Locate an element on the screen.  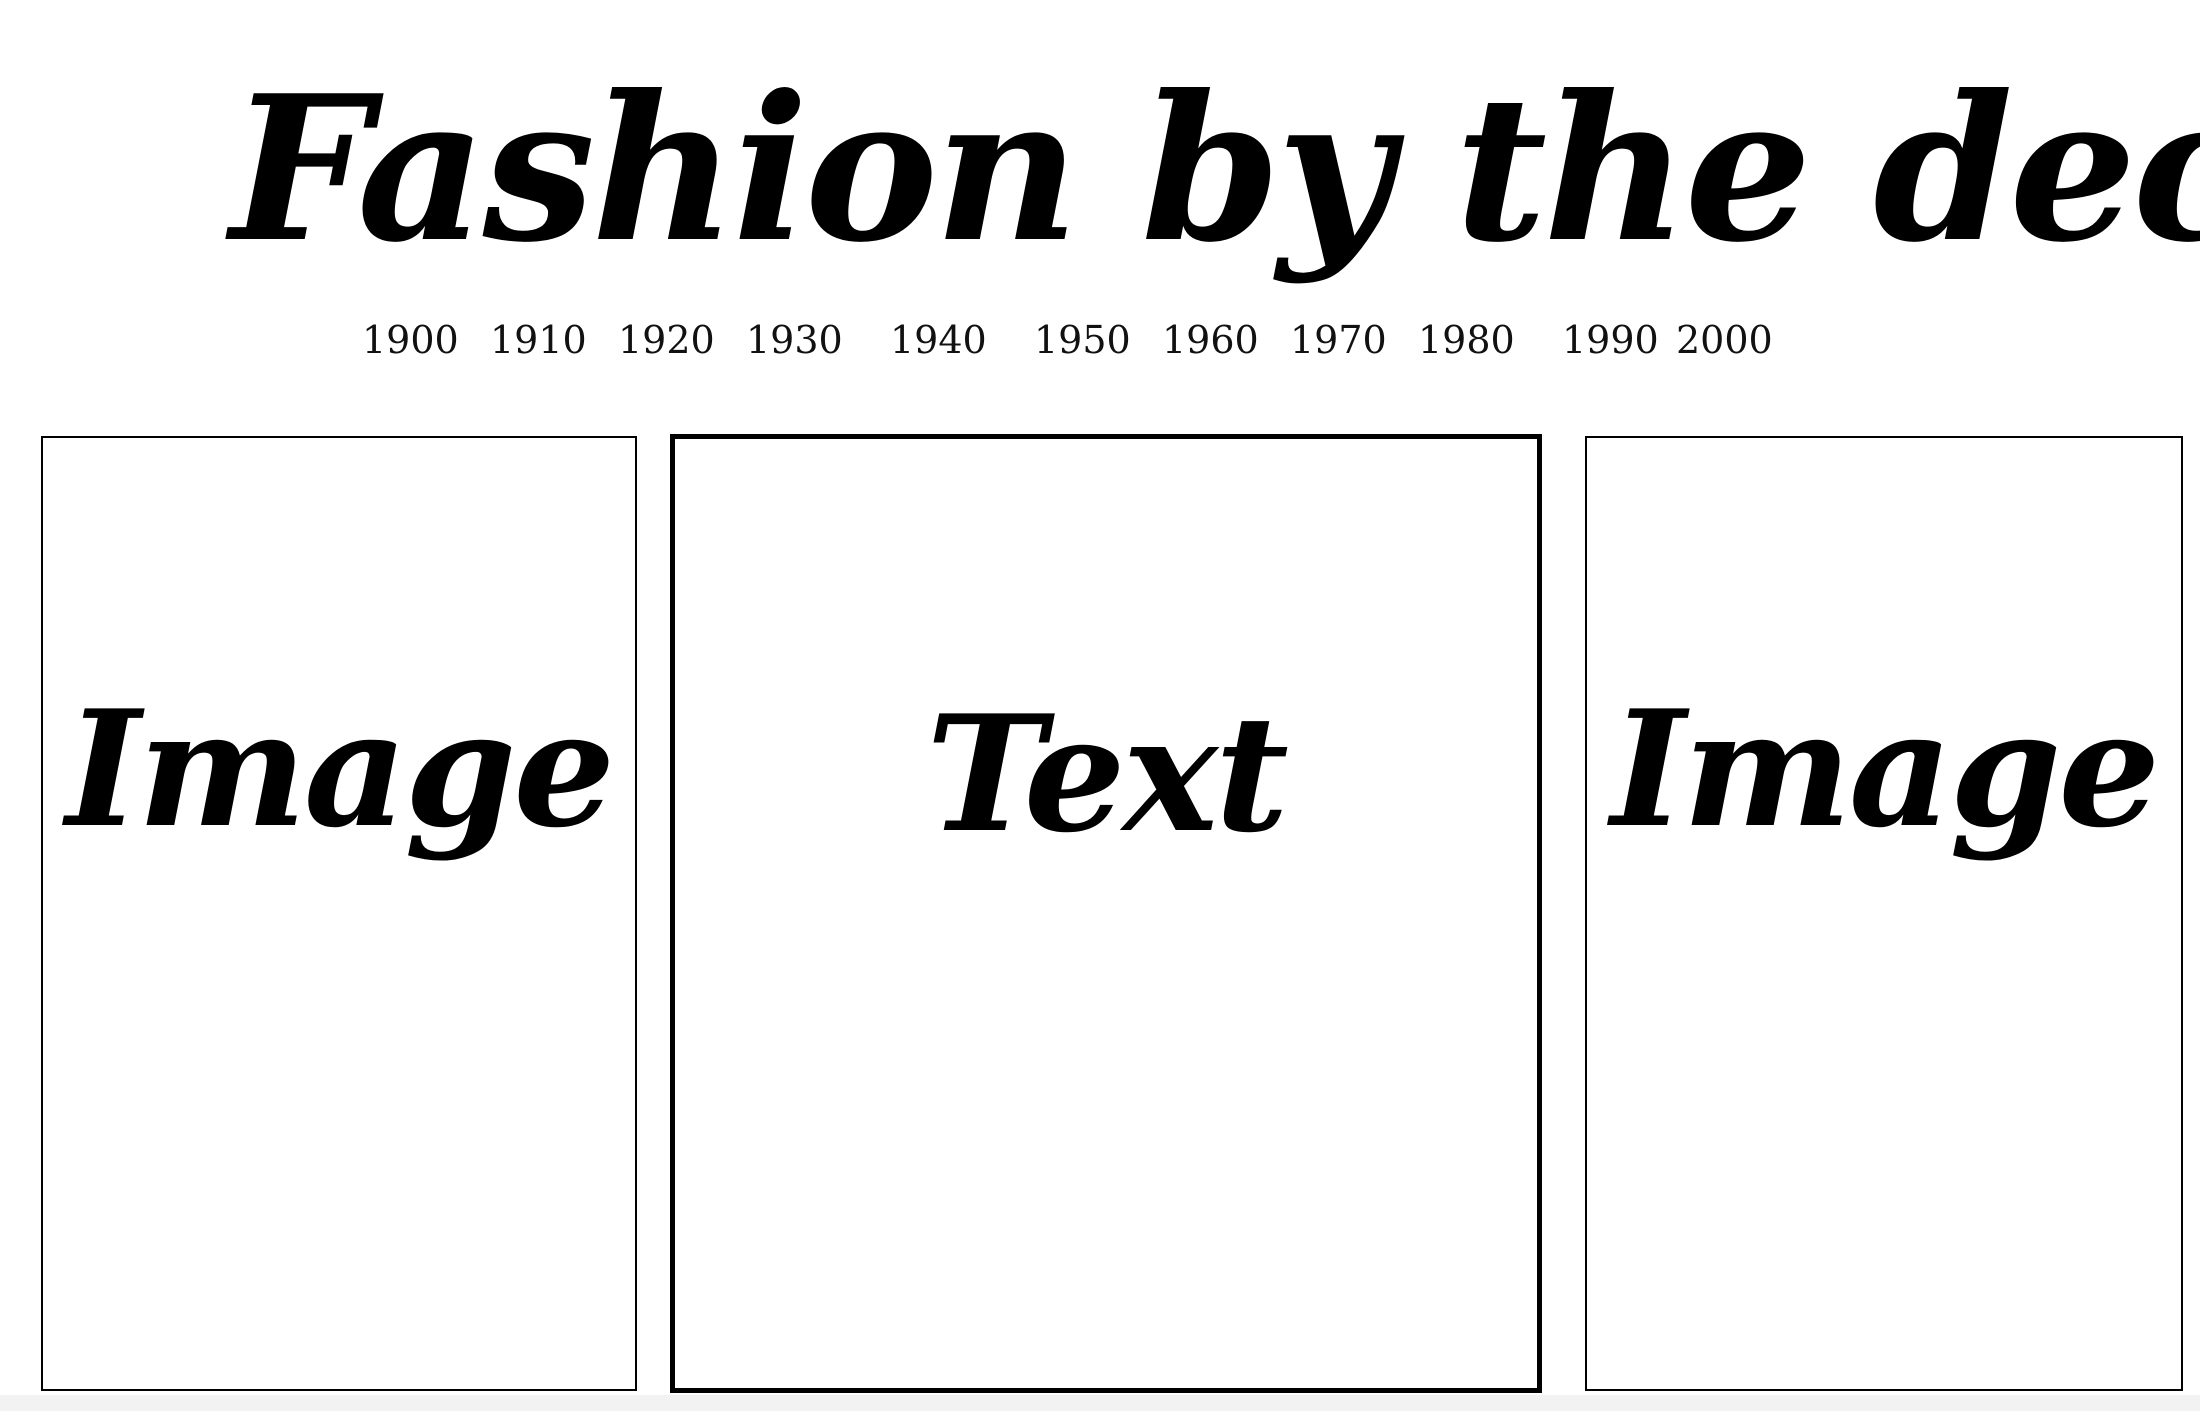
bottom-edge is located at coordinates (1100, 1403).